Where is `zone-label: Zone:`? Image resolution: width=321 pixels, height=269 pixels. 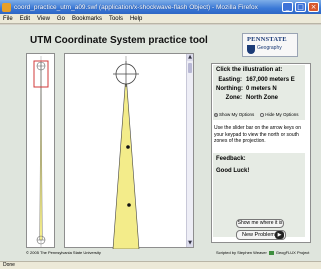
zone-label: Zone: is located at coordinates (233, 98).